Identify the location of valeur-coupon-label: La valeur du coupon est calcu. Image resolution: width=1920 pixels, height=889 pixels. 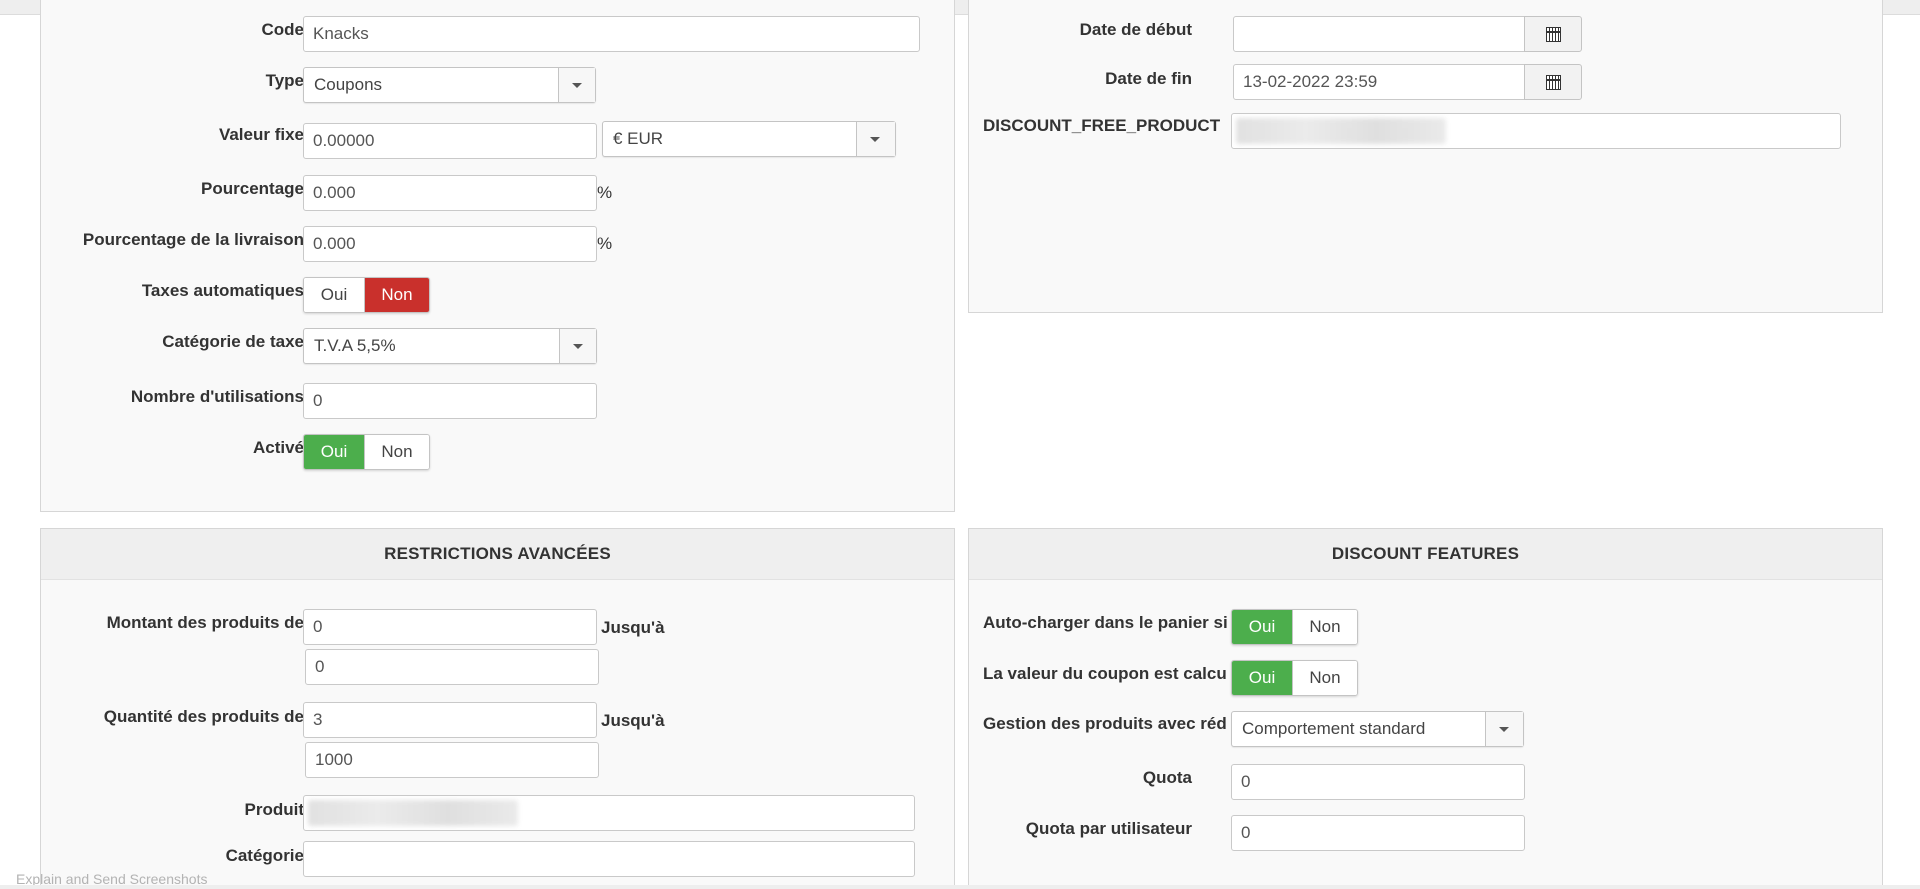
(1105, 673).